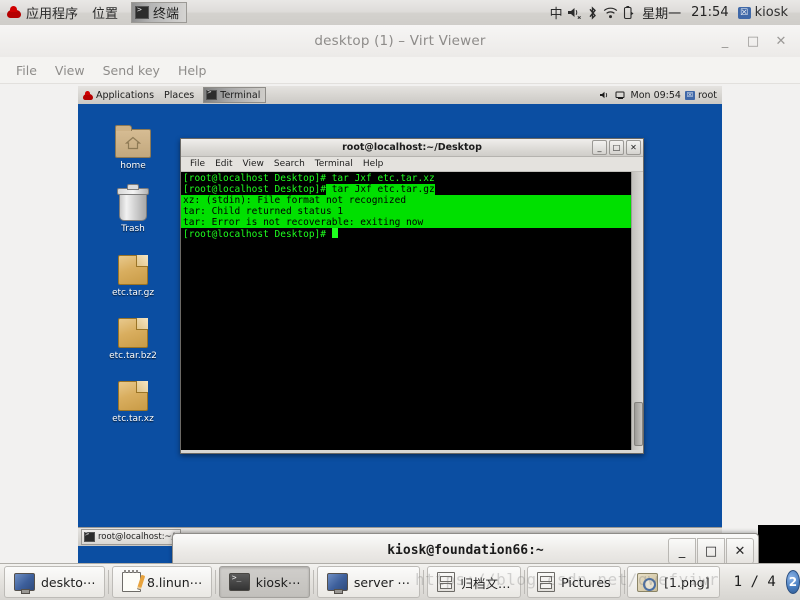  I want to click on menu-send-key: Send key, so click(131, 70).